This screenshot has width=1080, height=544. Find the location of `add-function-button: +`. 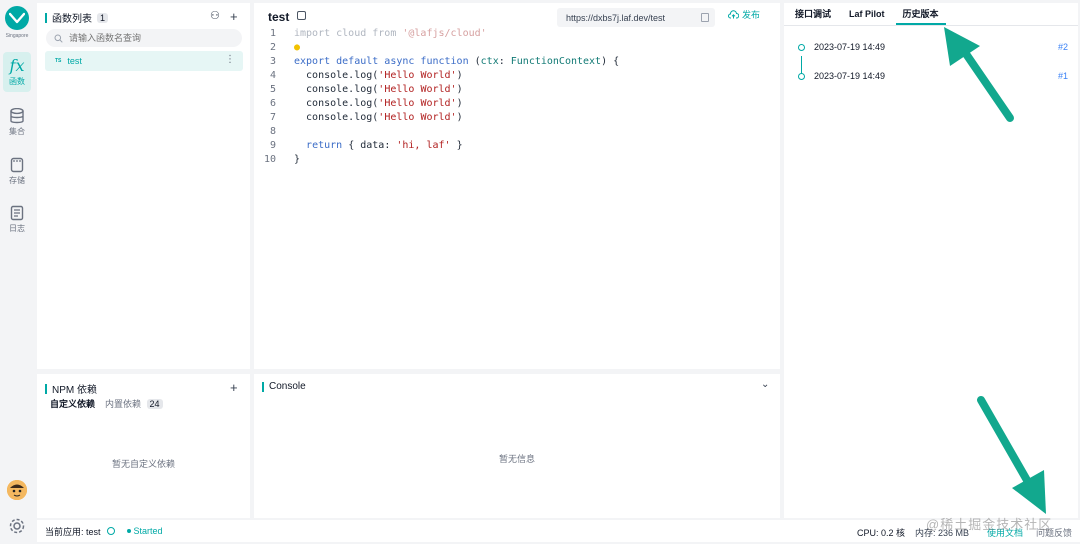

add-function-button: + is located at coordinates (234, 16).